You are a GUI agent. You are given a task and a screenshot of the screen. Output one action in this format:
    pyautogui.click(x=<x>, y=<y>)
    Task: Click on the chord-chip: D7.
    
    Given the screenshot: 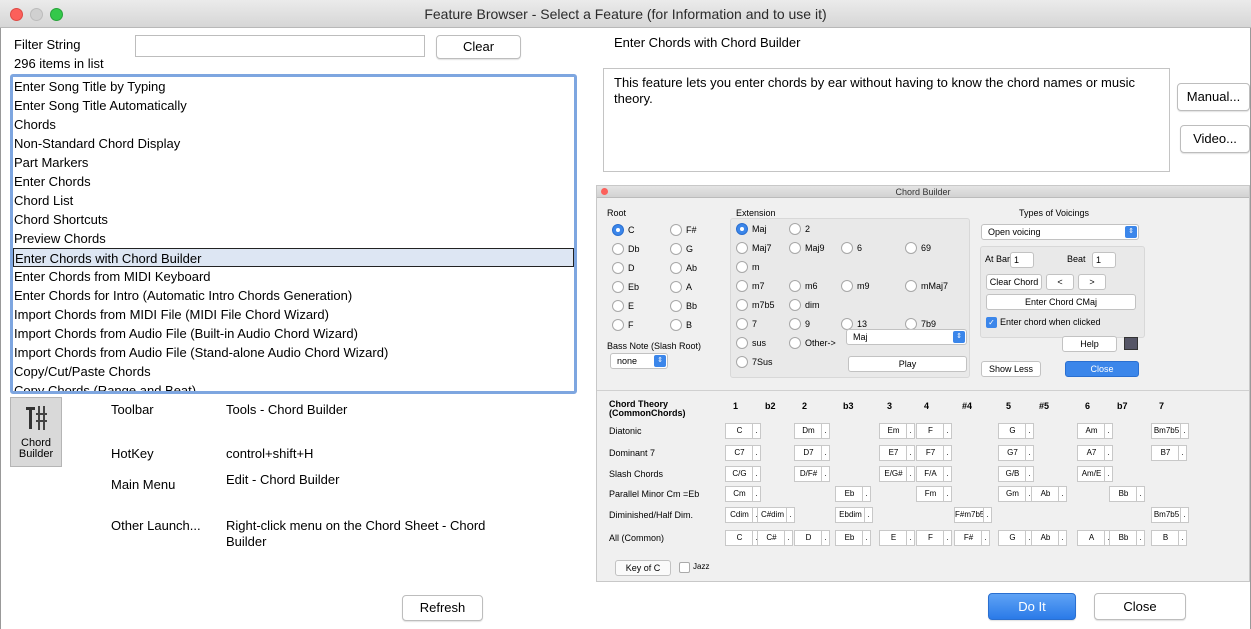 What is the action you would take?
    pyautogui.click(x=812, y=453)
    